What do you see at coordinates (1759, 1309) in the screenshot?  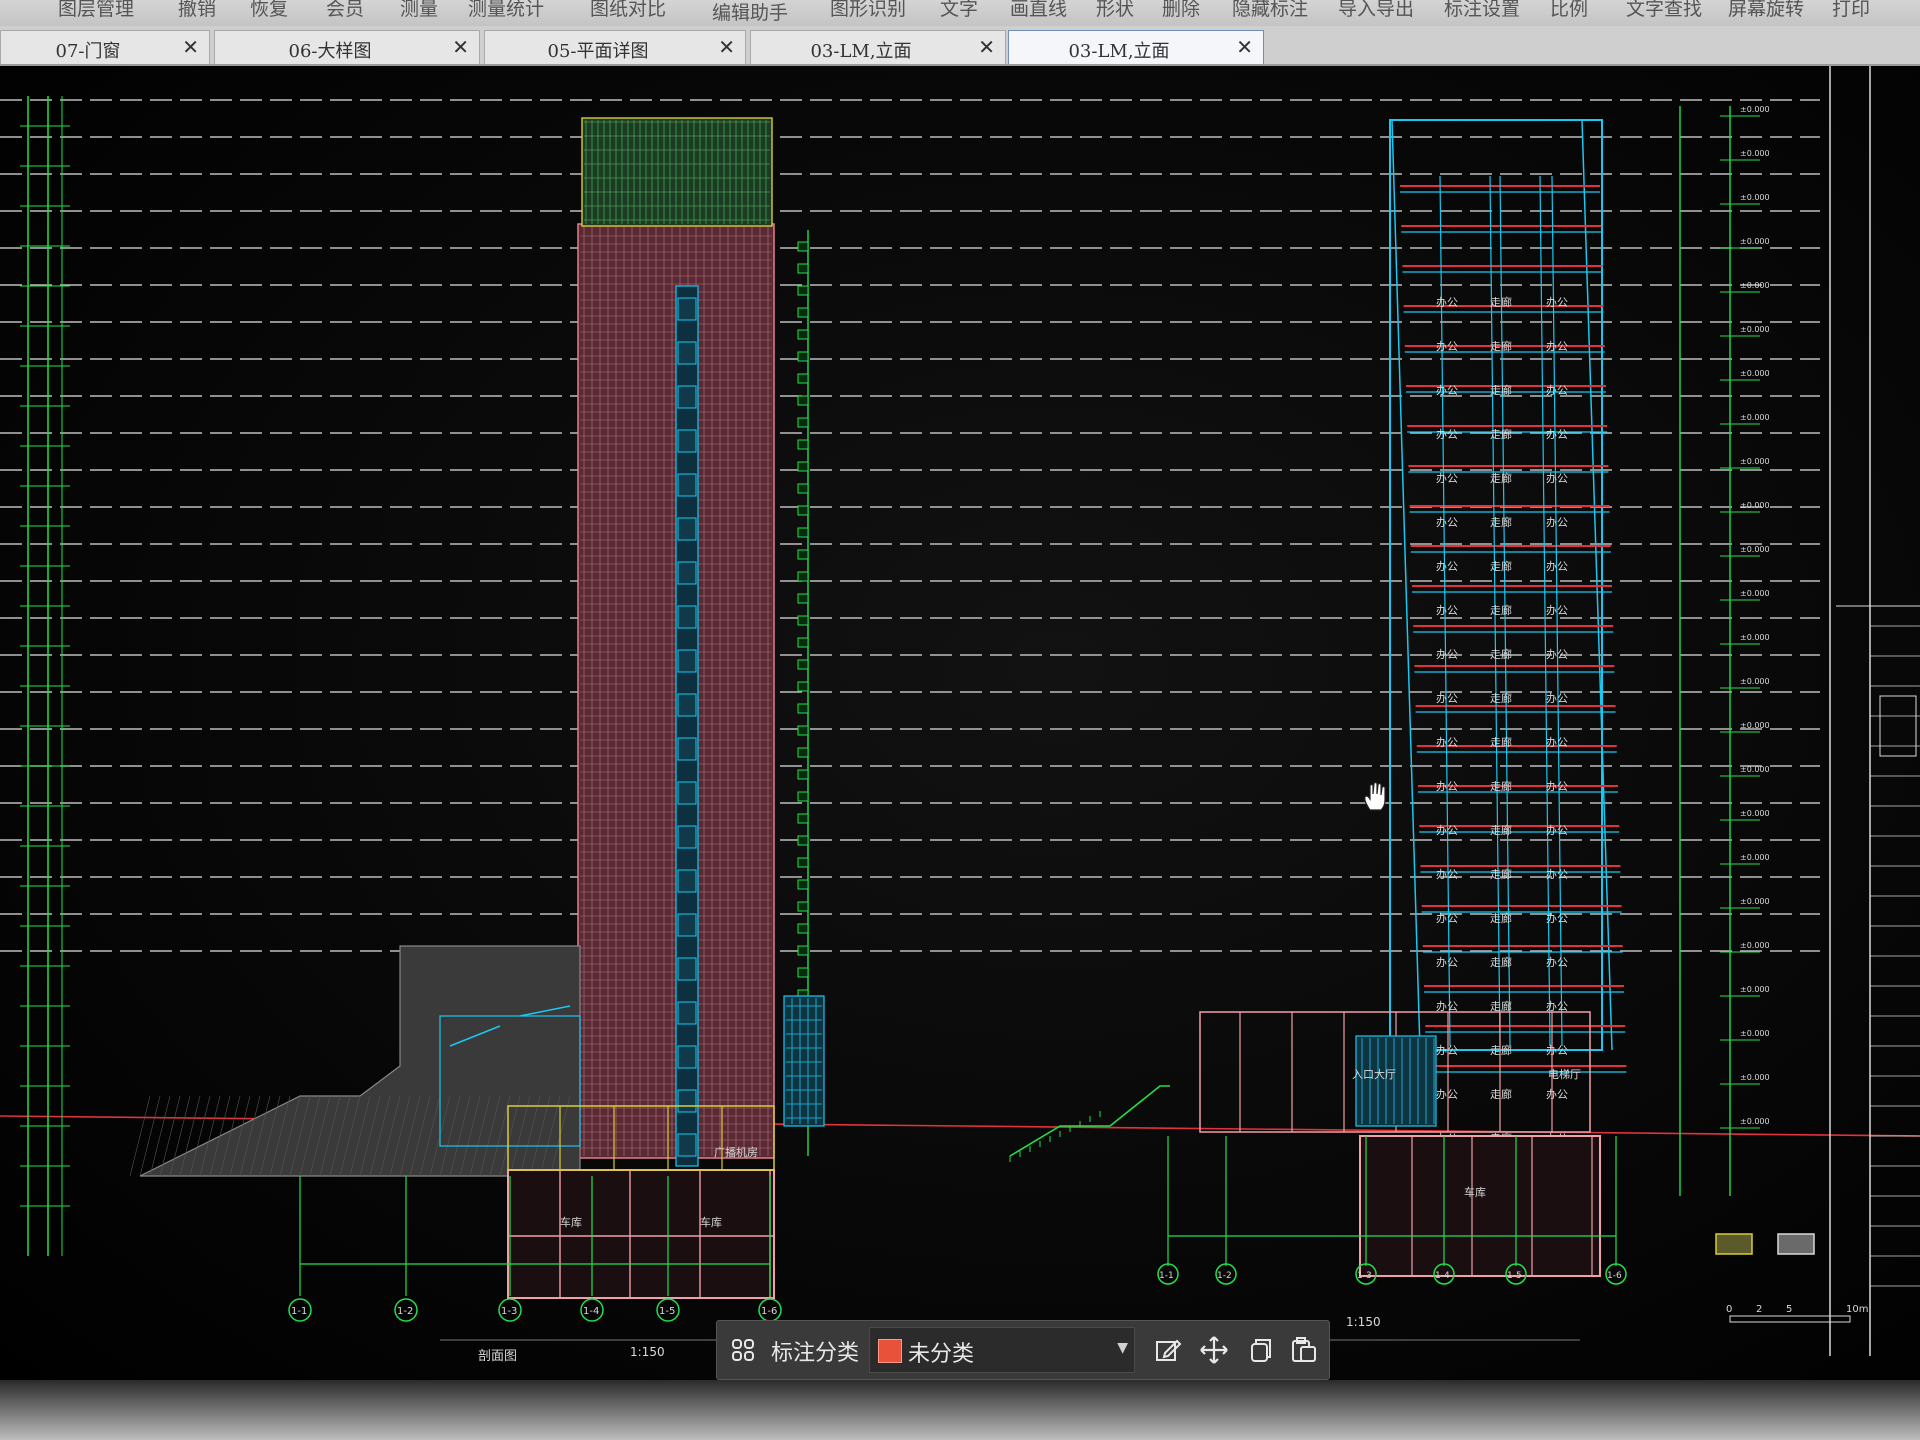 I see `scale-bar-tick: 2` at bounding box center [1759, 1309].